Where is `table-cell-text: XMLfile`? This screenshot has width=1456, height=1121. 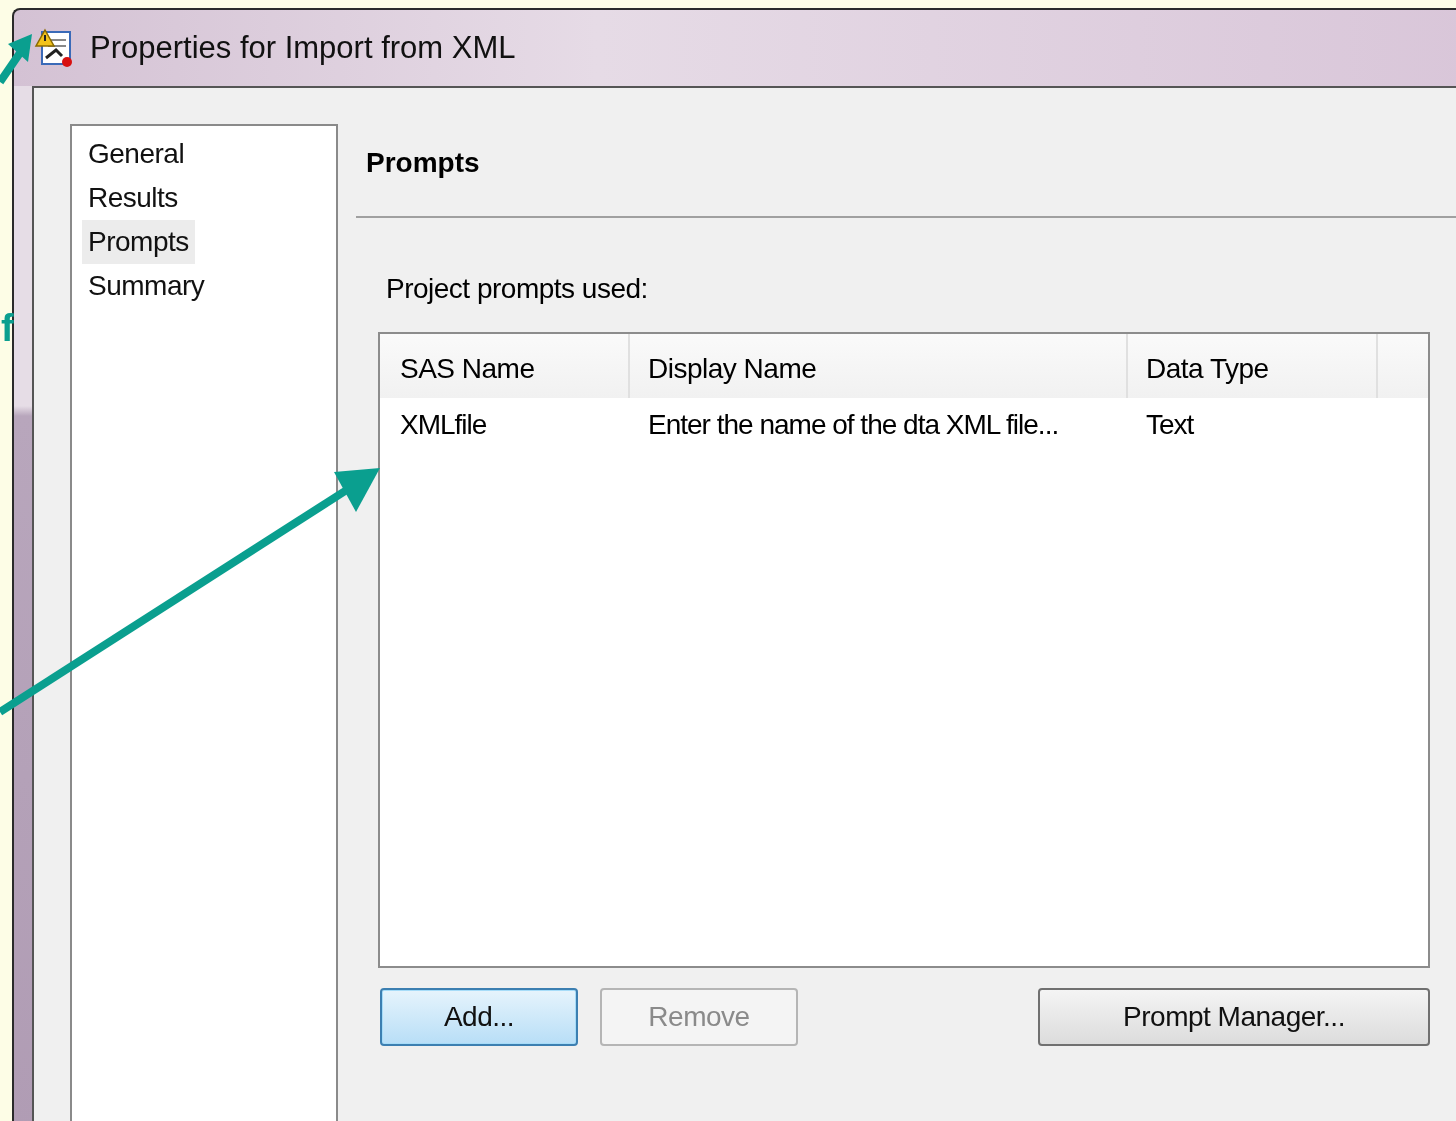
table-cell-text: XMLfile is located at coordinates (443, 425).